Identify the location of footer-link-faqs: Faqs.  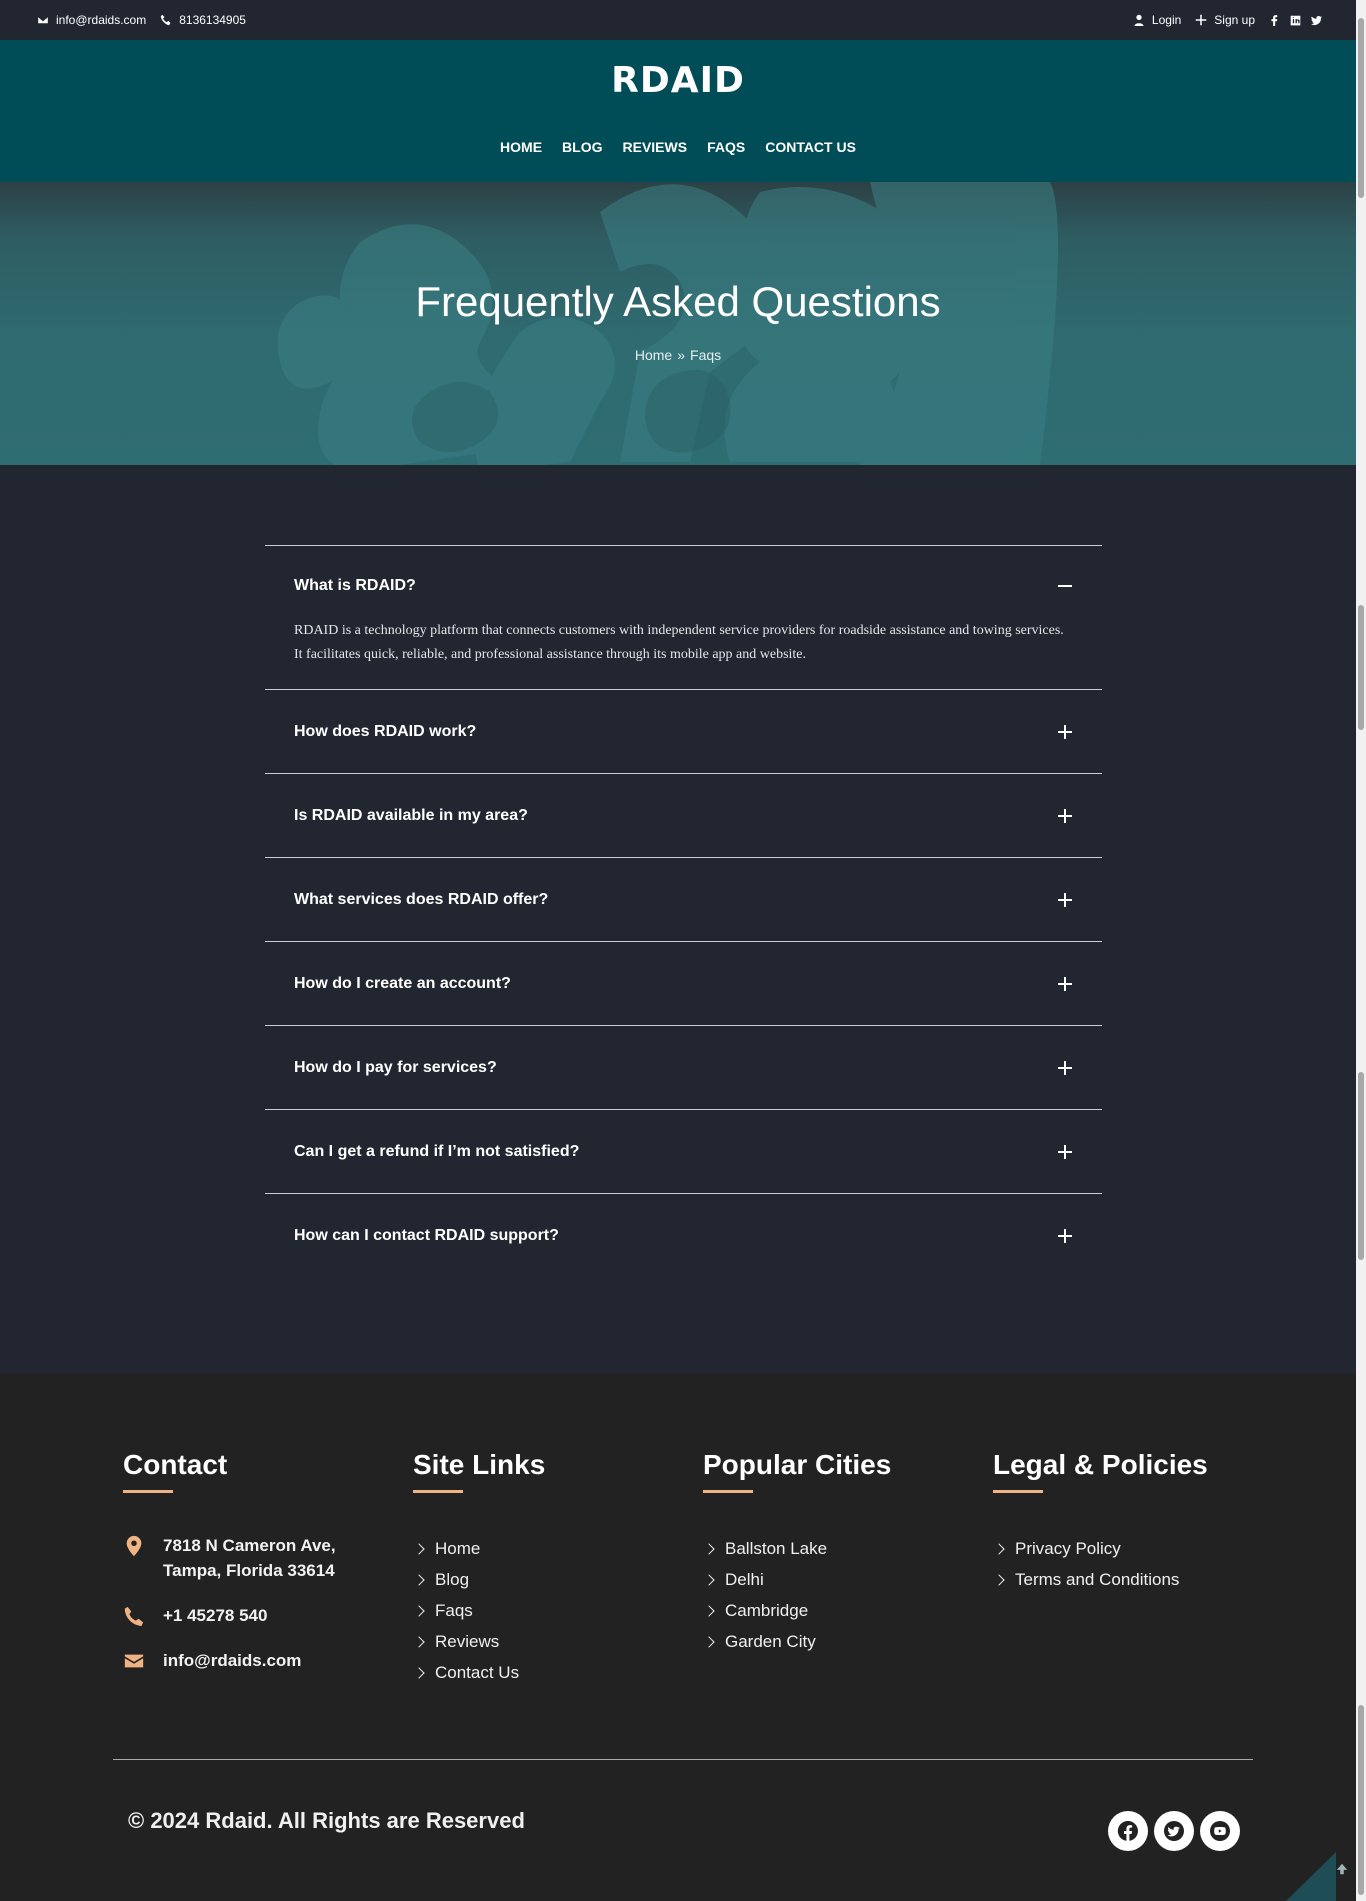
(479, 1610).